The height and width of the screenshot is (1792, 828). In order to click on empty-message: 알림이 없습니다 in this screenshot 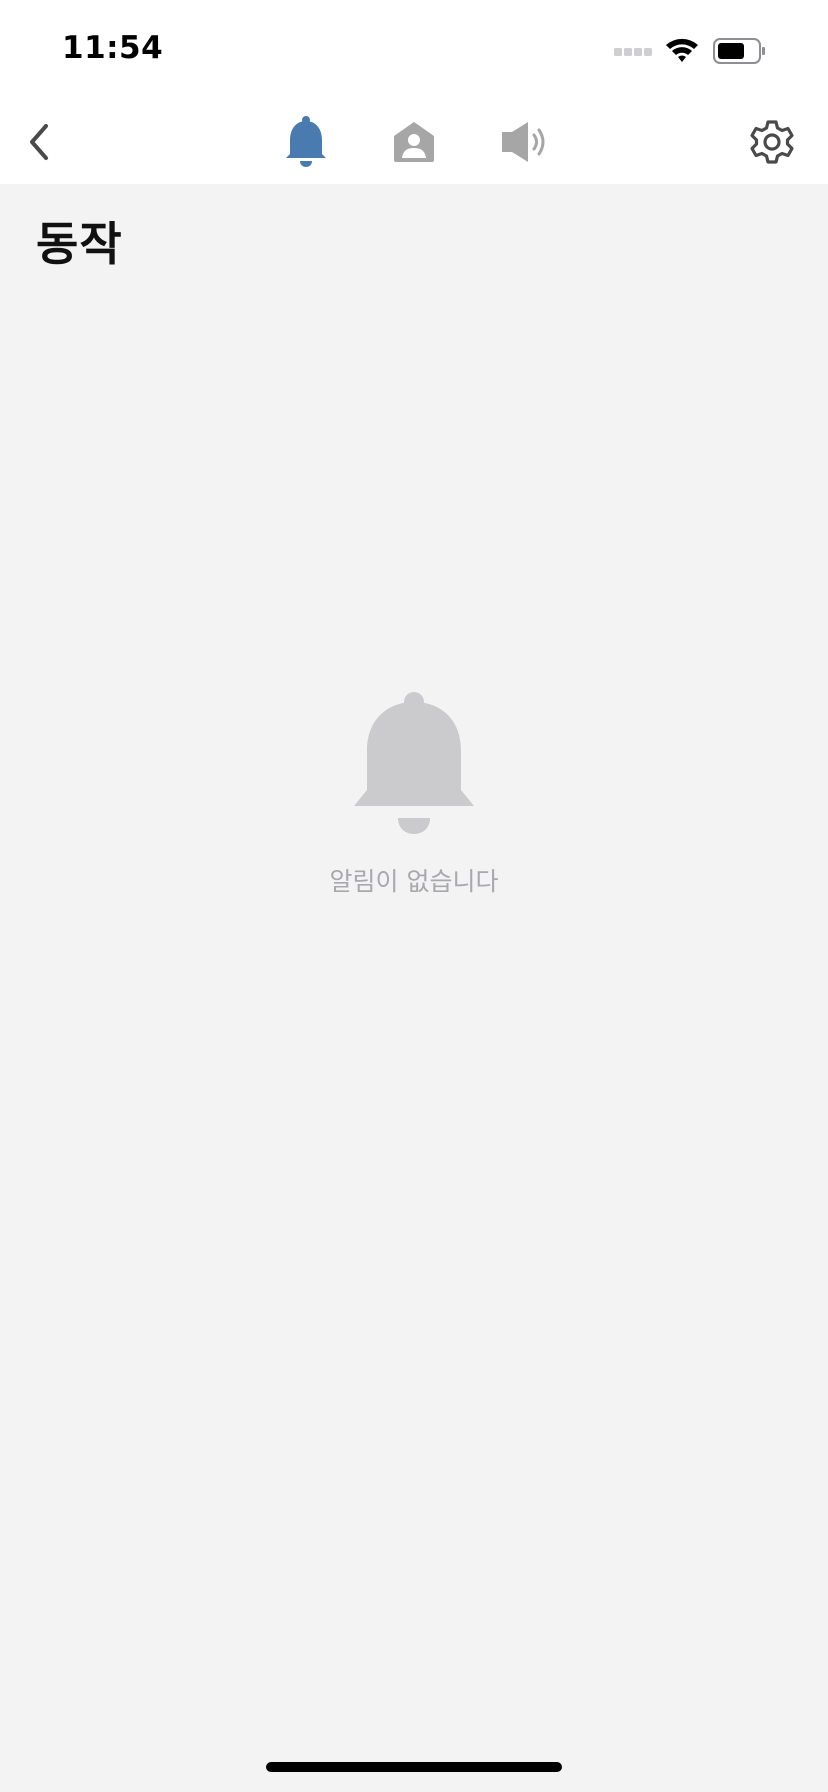, I will do `click(414, 881)`.